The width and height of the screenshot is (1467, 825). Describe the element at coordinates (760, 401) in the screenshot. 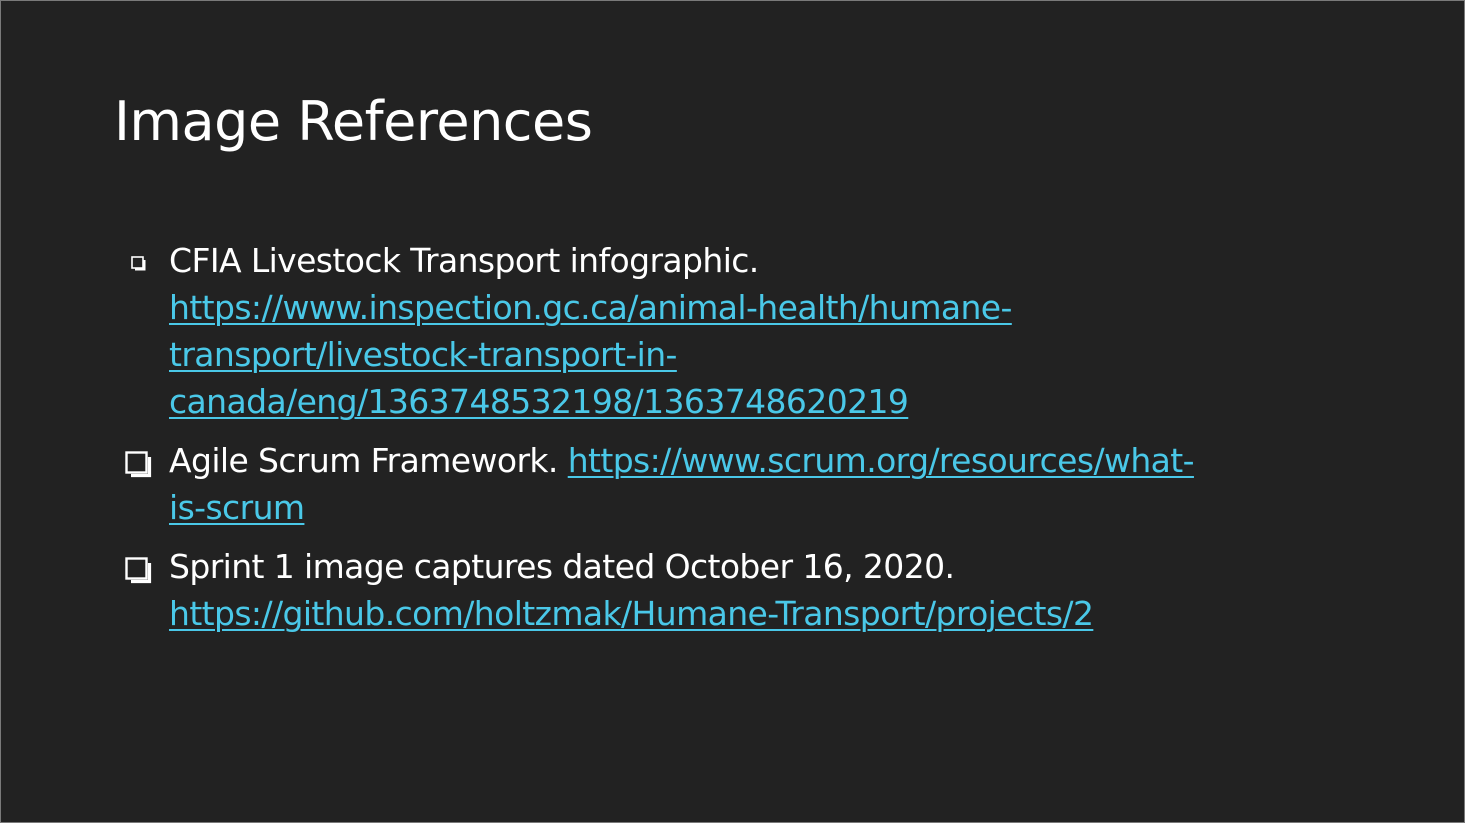

I see `reference-link-line: canada/eng/1363748532198/1363748620219` at that location.